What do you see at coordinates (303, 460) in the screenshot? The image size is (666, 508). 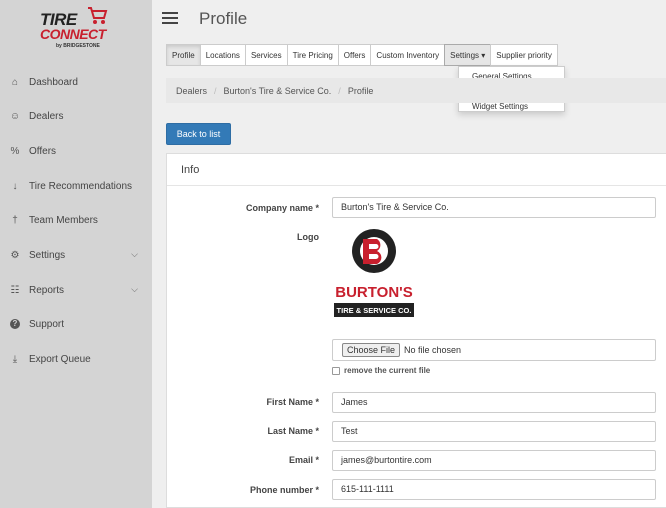 I see `email-label: Email *` at bounding box center [303, 460].